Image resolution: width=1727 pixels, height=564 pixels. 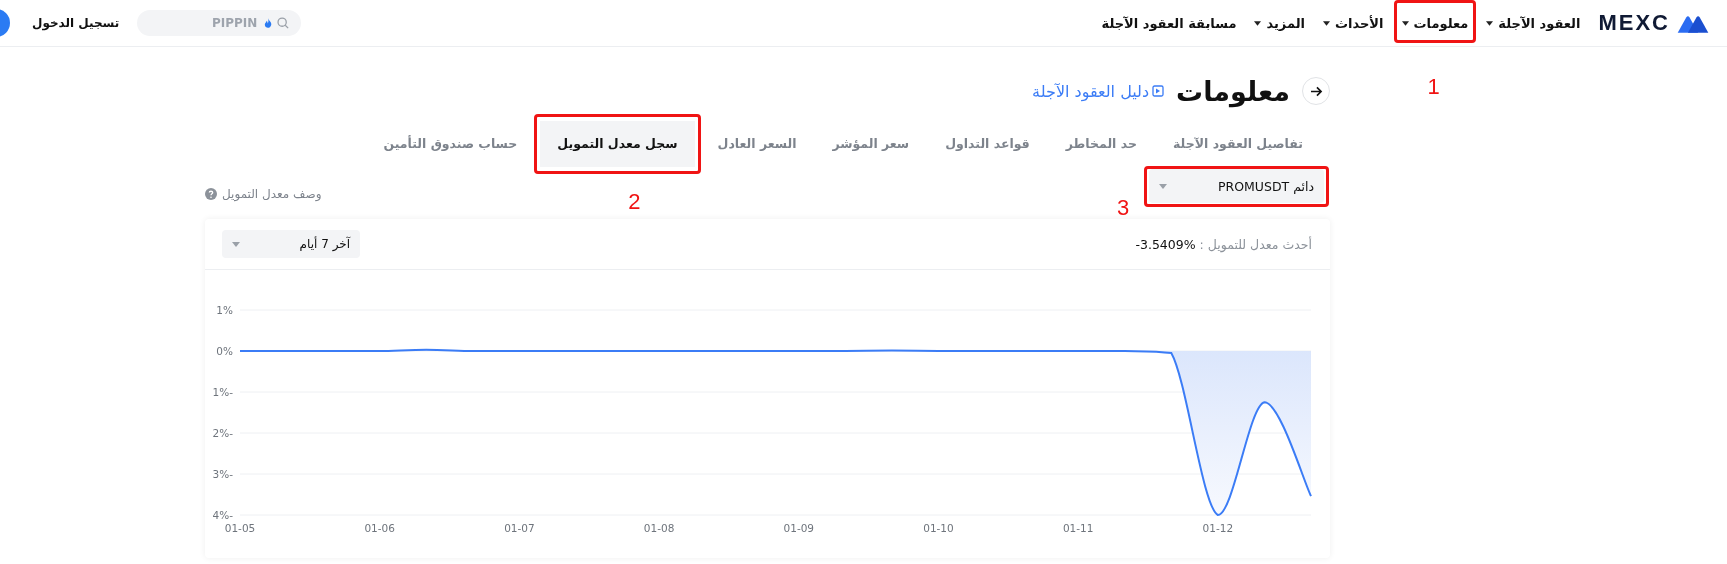 What do you see at coordinates (1123, 208) in the screenshot?
I see `step-number: 3` at bounding box center [1123, 208].